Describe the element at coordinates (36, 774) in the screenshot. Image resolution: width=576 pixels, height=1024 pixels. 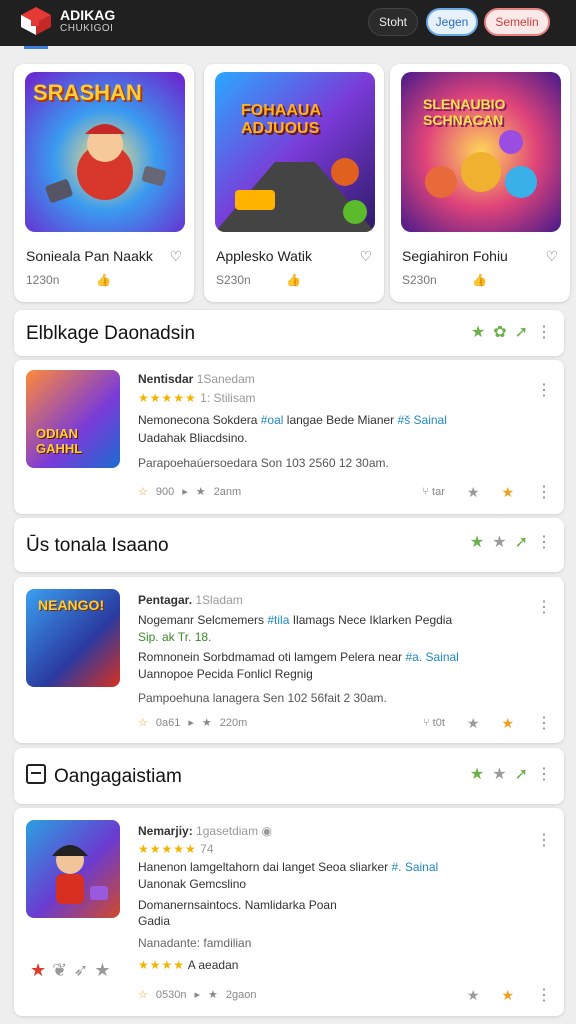
I see `calendar-icon` at that location.